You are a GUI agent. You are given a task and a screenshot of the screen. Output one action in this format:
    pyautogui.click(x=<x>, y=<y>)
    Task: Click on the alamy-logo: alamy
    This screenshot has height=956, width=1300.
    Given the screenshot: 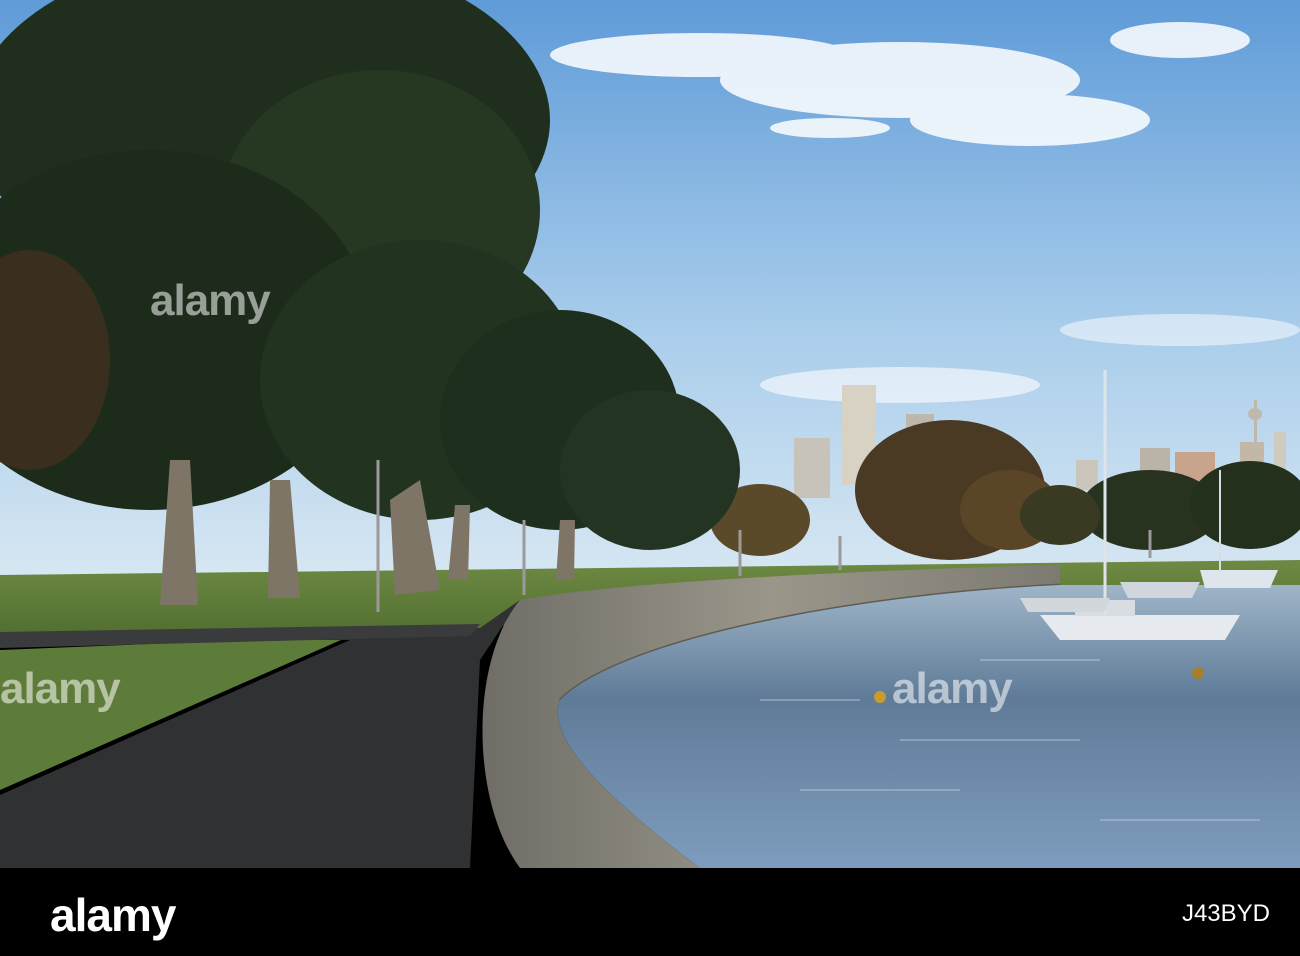 What is the action you would take?
    pyautogui.click(x=113, y=915)
    